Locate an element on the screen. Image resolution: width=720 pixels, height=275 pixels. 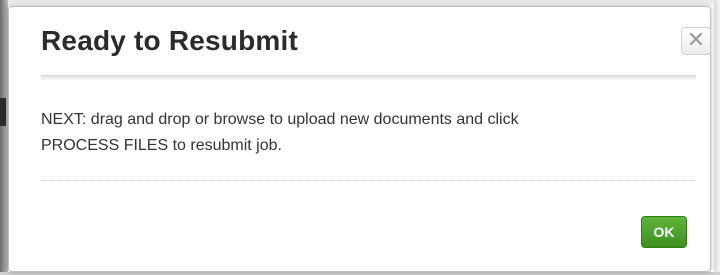
footer-divider is located at coordinates (368, 180).